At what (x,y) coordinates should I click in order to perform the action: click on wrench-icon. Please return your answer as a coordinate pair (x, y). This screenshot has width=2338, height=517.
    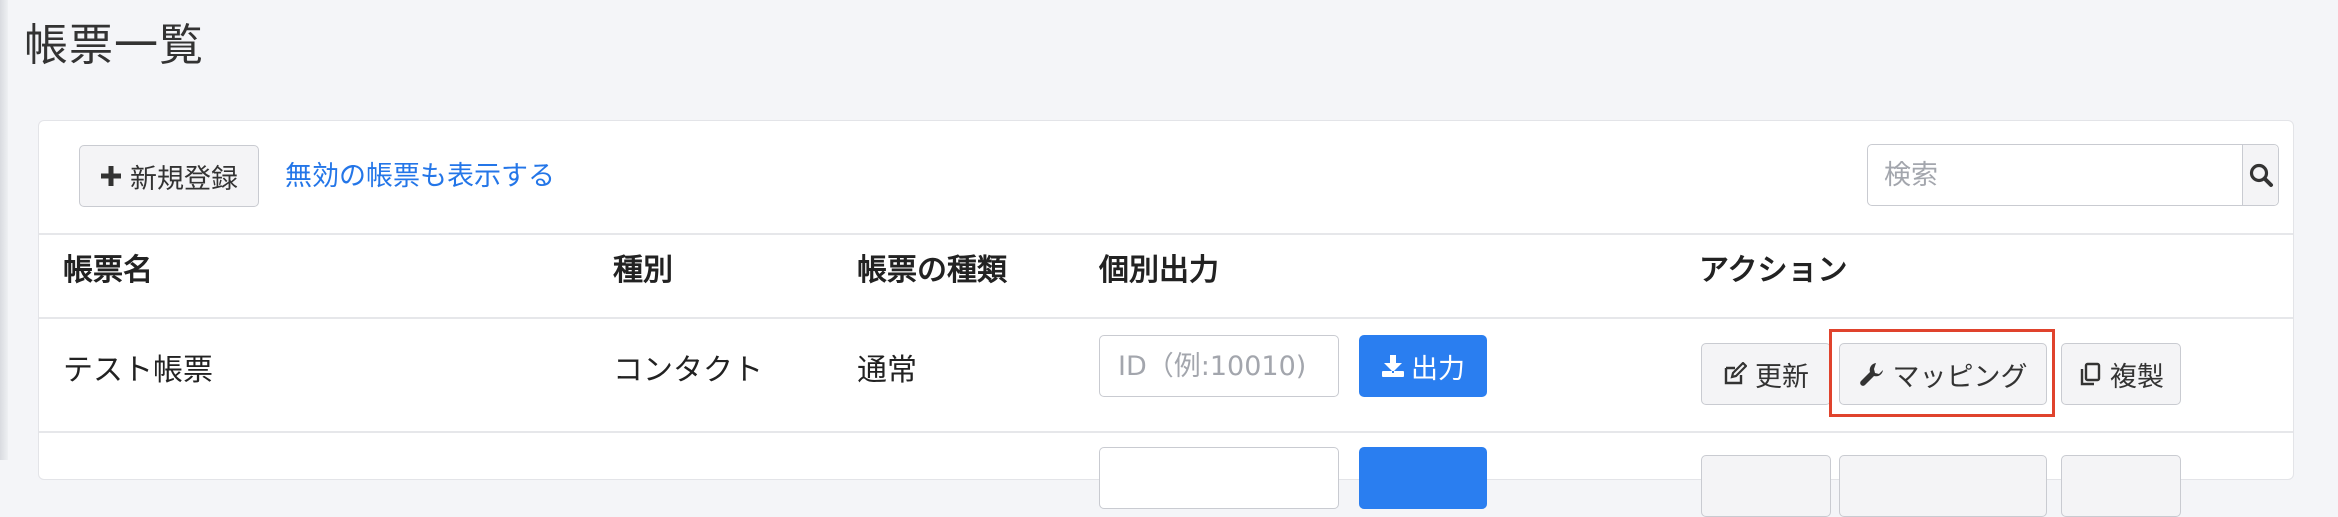
    Looking at the image, I should click on (1872, 374).